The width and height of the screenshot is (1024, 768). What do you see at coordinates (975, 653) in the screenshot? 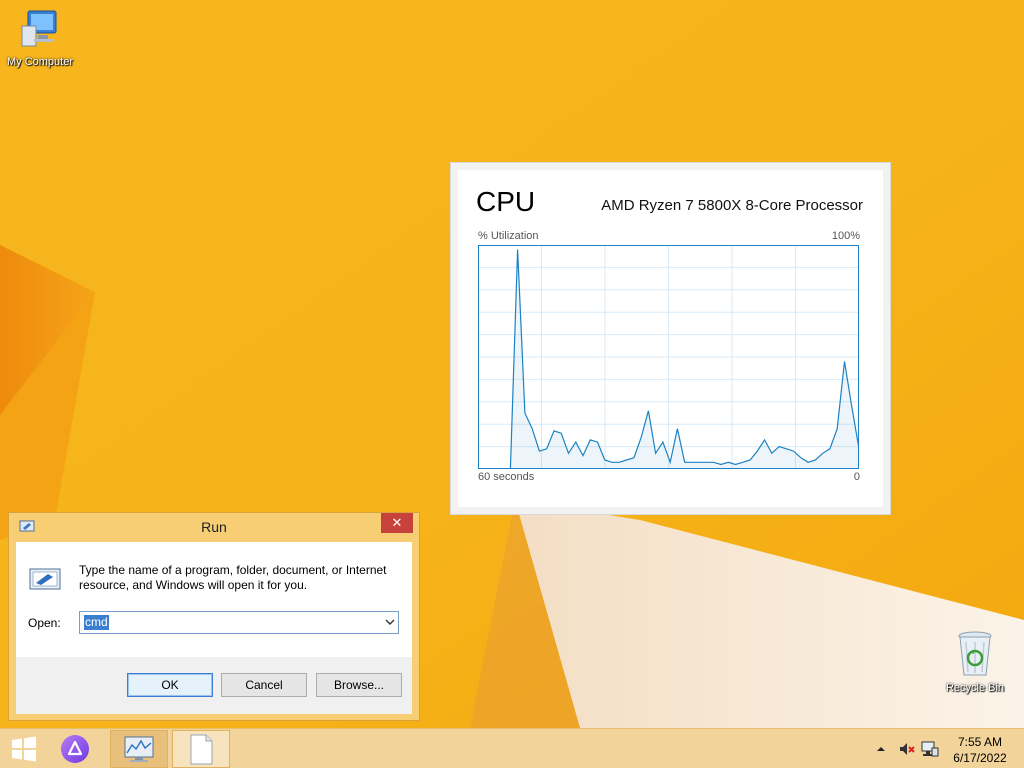
I see `recycle-bin-icon` at bounding box center [975, 653].